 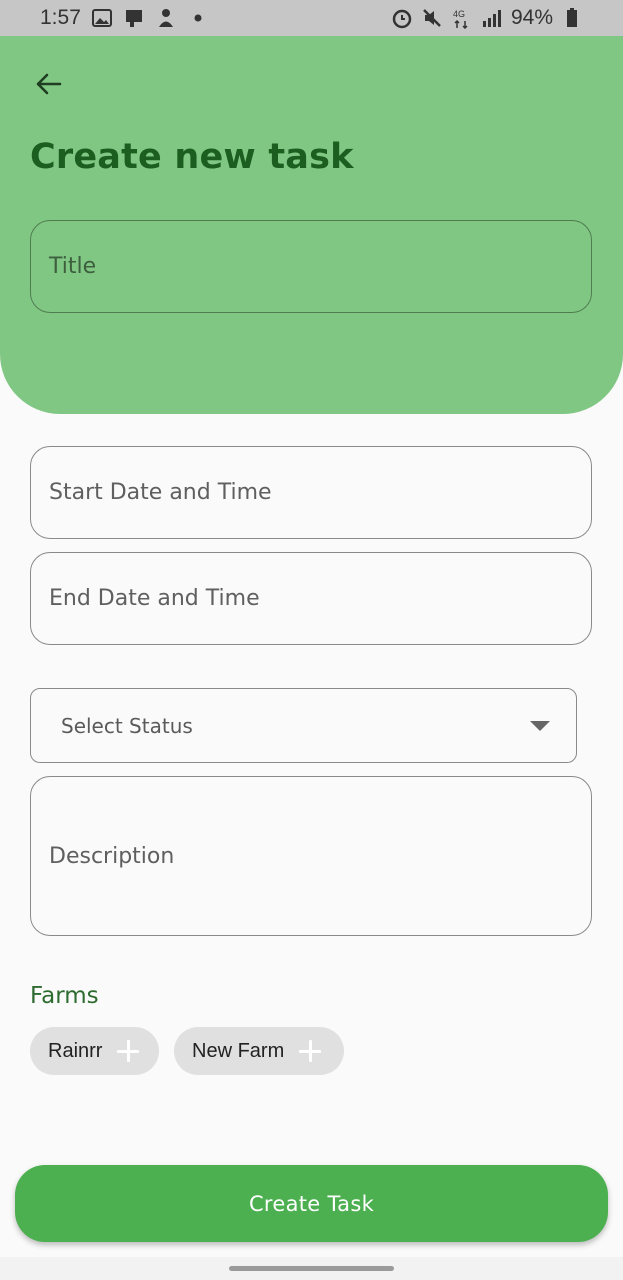 I want to click on title-placeholder: Title, so click(x=73, y=266).